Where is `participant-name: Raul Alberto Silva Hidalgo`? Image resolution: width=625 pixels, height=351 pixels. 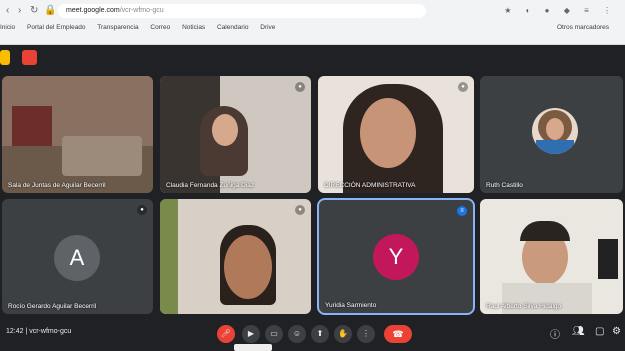
participant-name: Raul Alberto Silva Hidalgo is located at coordinates (524, 306).